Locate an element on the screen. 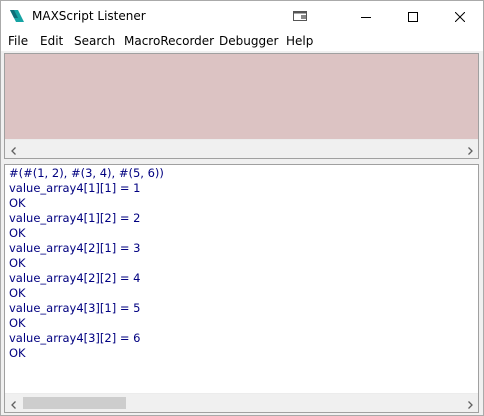  maximize-icon is located at coordinates (413, 16).